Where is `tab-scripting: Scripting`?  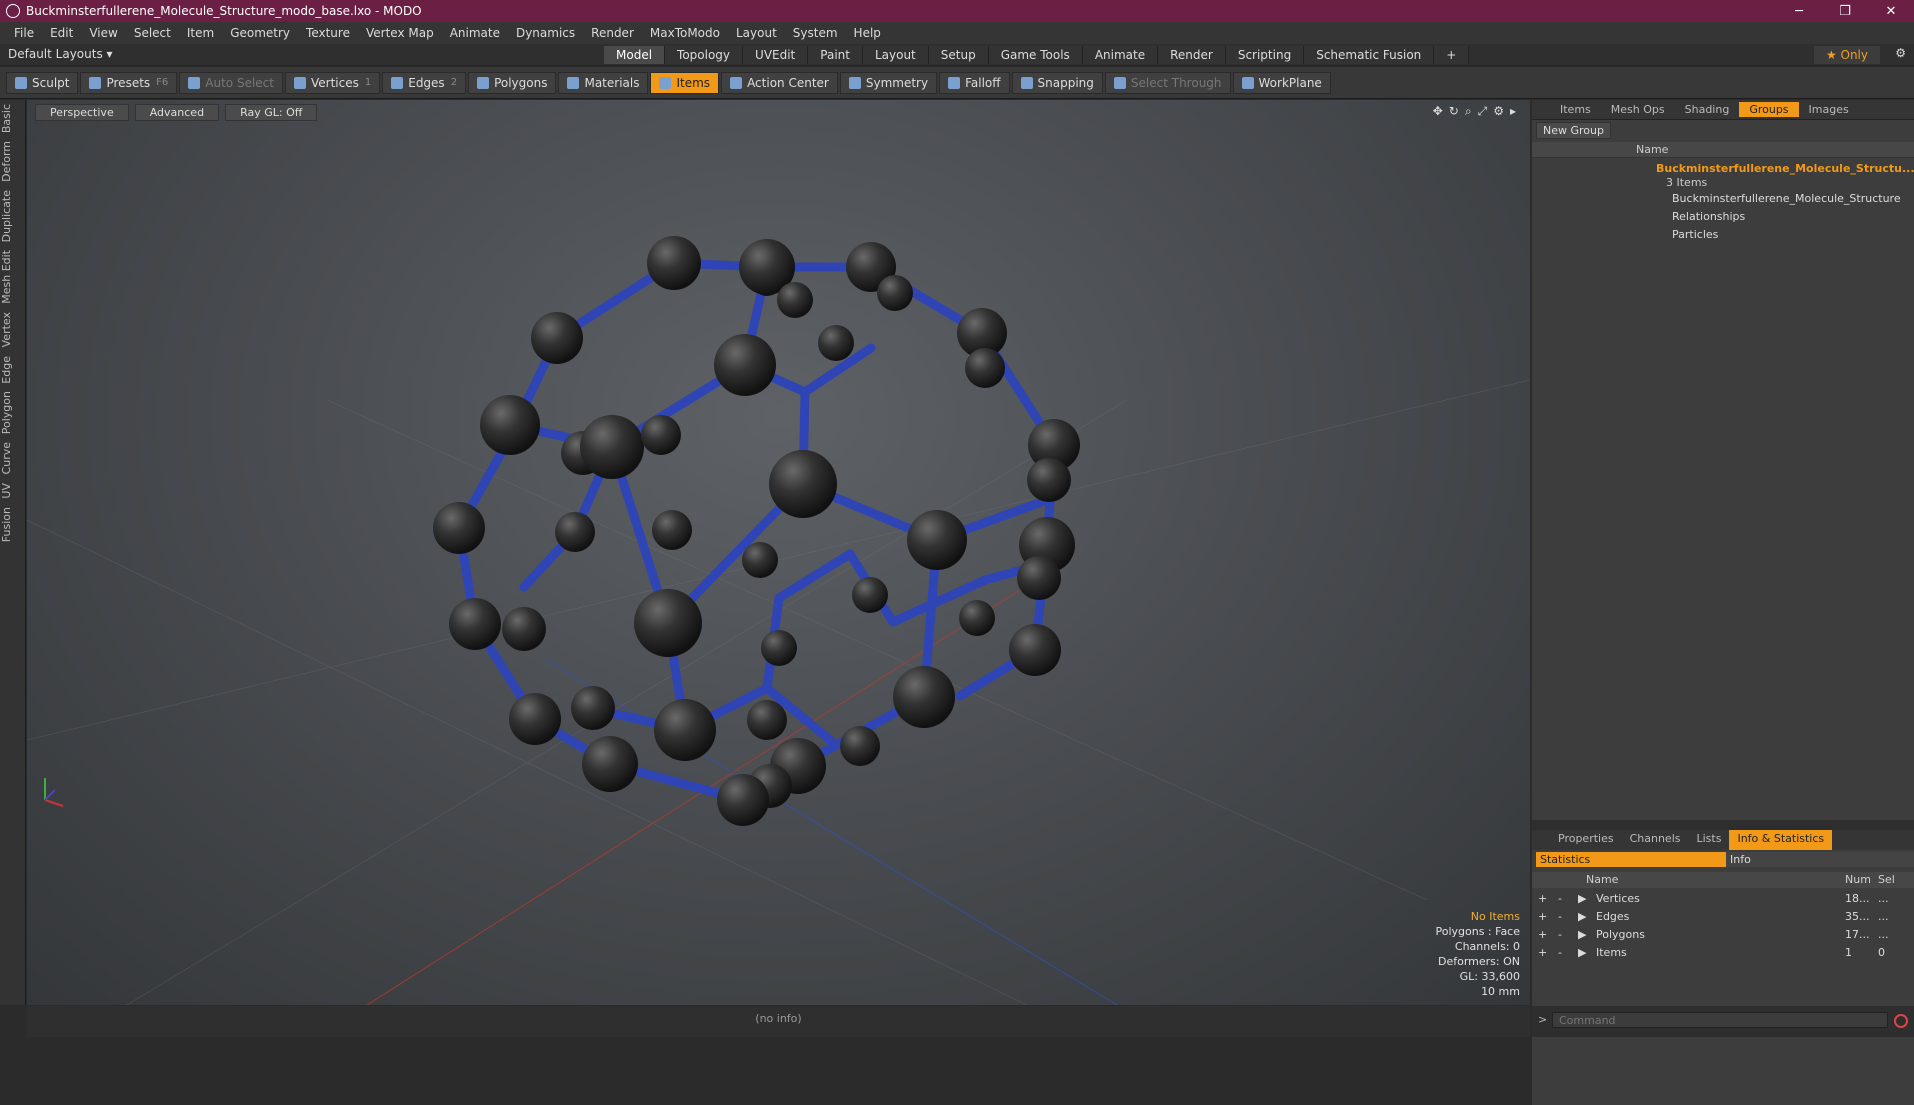
tab-scripting: Scripting is located at coordinates (1265, 55).